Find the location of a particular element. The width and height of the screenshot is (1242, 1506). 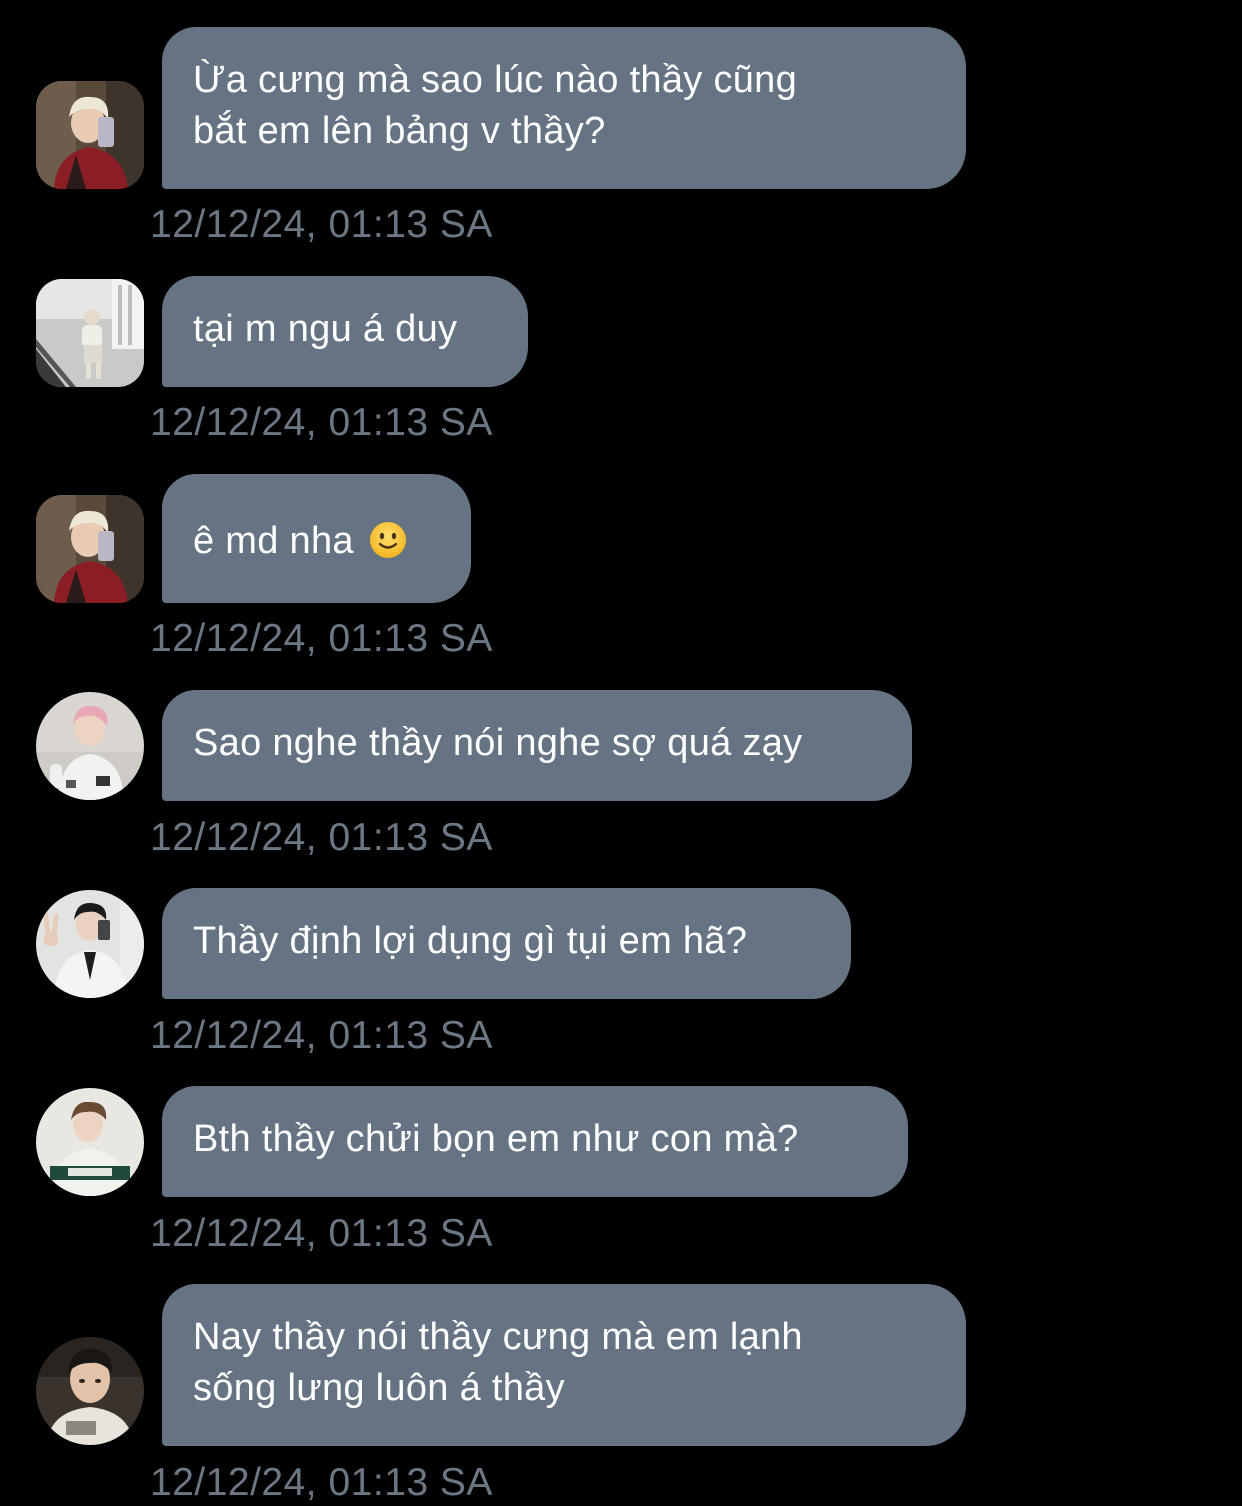

message-bubble: tại m ngu á duy is located at coordinates (345, 331).